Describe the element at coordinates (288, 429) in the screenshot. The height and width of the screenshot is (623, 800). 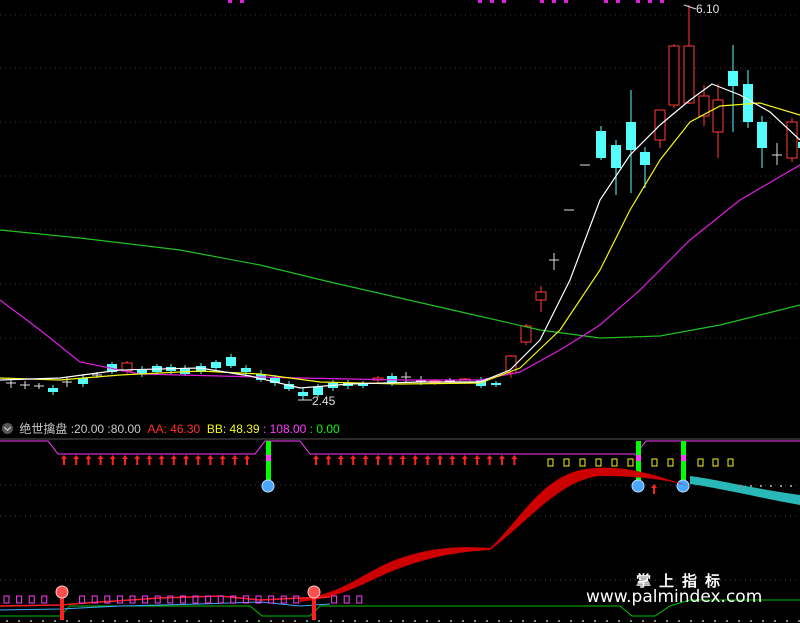
I see `v3-value: 108.00` at that location.